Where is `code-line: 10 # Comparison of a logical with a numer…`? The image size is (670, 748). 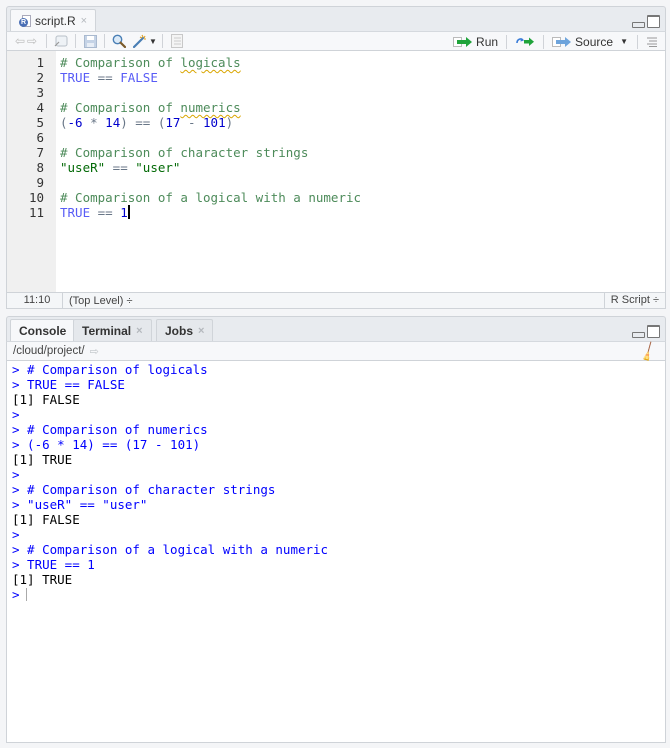
code-line: 10 # Comparison of a logical with a numer… is located at coordinates (336, 197).